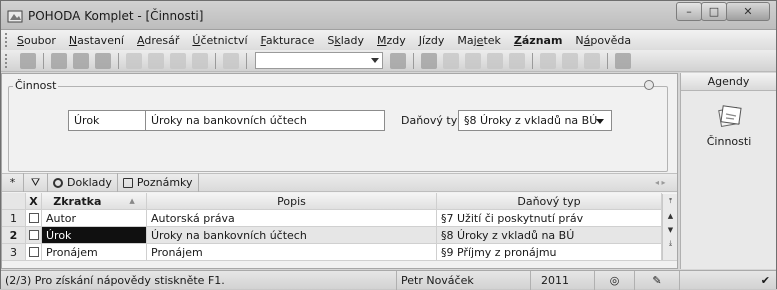 The width and height of the screenshot is (777, 290). I want to click on status-user: Petr Nováček, so click(464, 280).